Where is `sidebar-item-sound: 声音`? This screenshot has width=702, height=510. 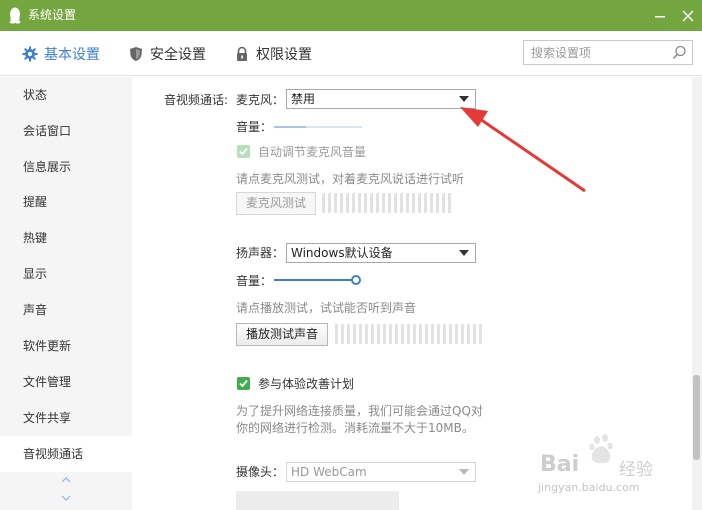 sidebar-item-sound: 声音 is located at coordinates (66, 310).